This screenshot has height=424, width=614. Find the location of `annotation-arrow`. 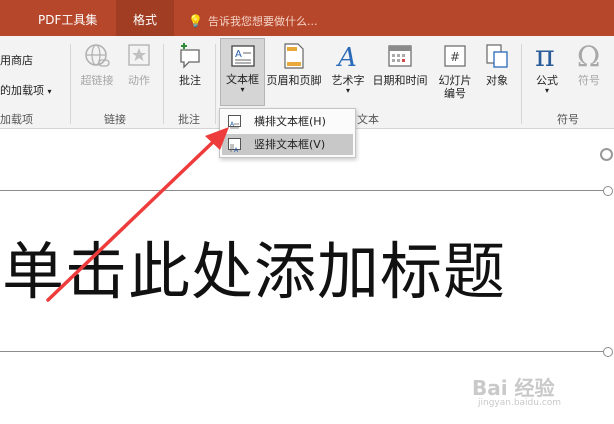

annotation-arrow is located at coordinates (137, 214).